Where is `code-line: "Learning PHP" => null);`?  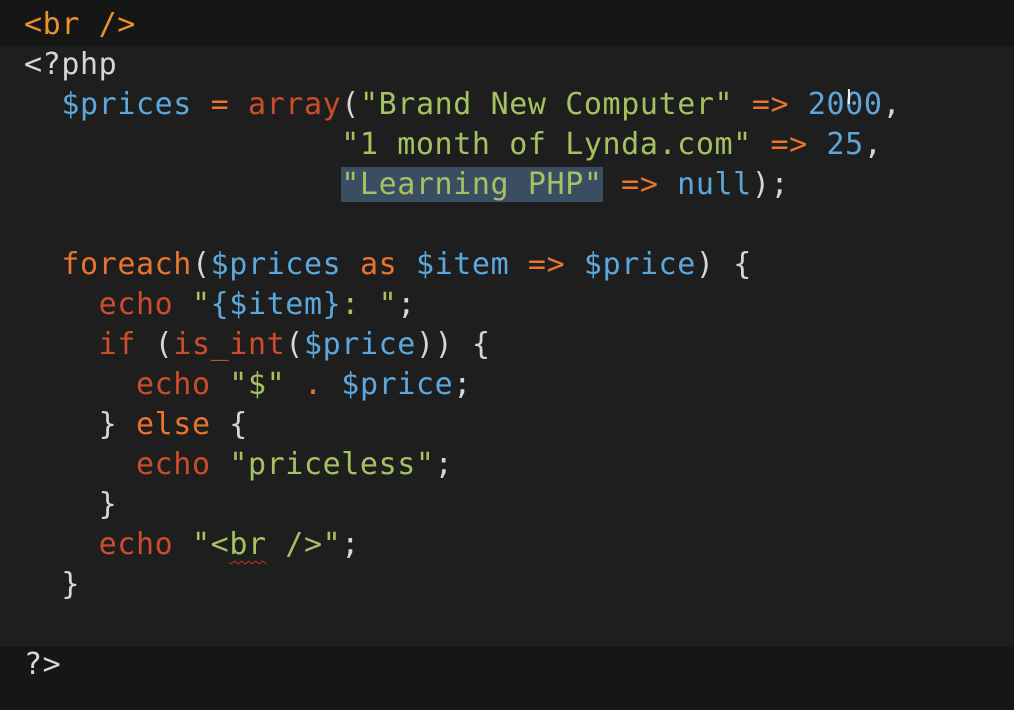
code-line: "Learning PHP" => null); is located at coordinates (406, 185).